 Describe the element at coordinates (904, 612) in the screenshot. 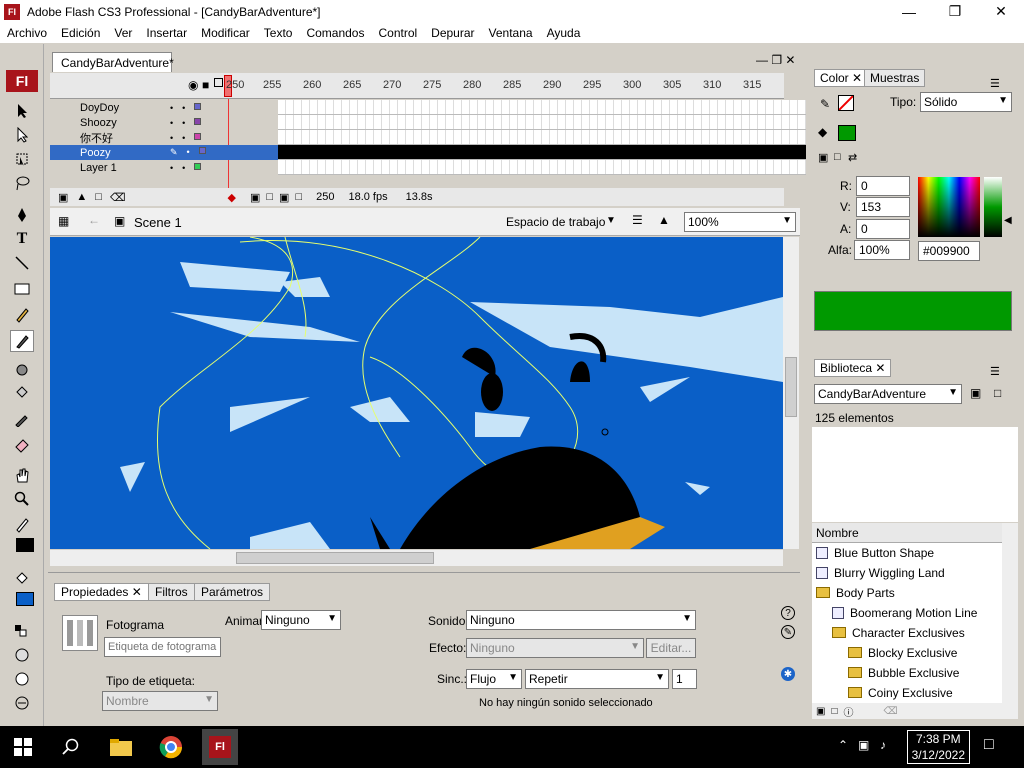

I see `list-item: Boomerang Motion Line` at that location.